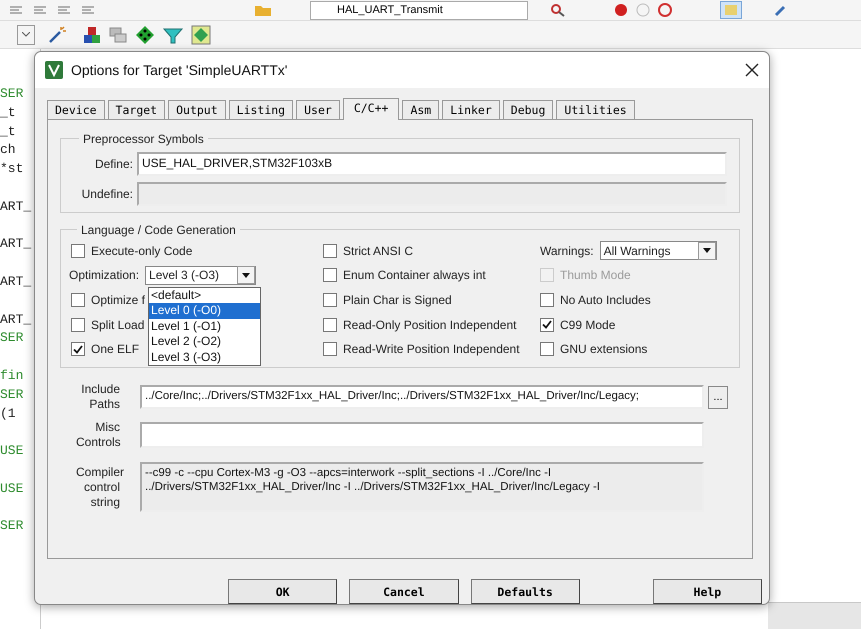  Describe the element at coordinates (12, 375) in the screenshot. I see `code-line: fin` at that location.